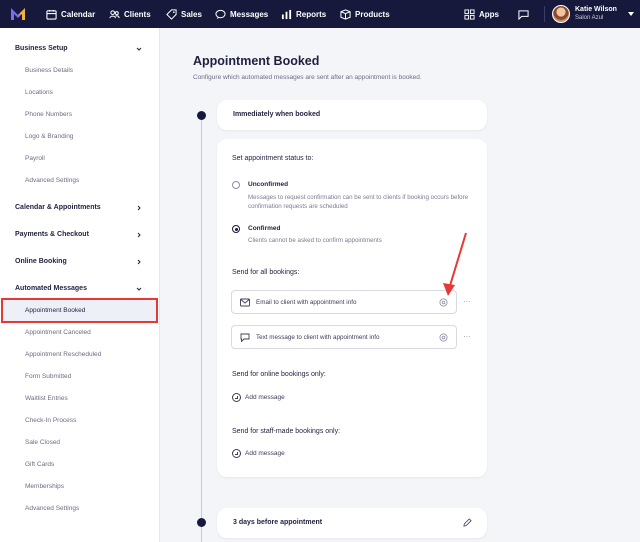 The image size is (640, 542). What do you see at coordinates (201, 328) in the screenshot?
I see `timeline-line` at bounding box center [201, 328].